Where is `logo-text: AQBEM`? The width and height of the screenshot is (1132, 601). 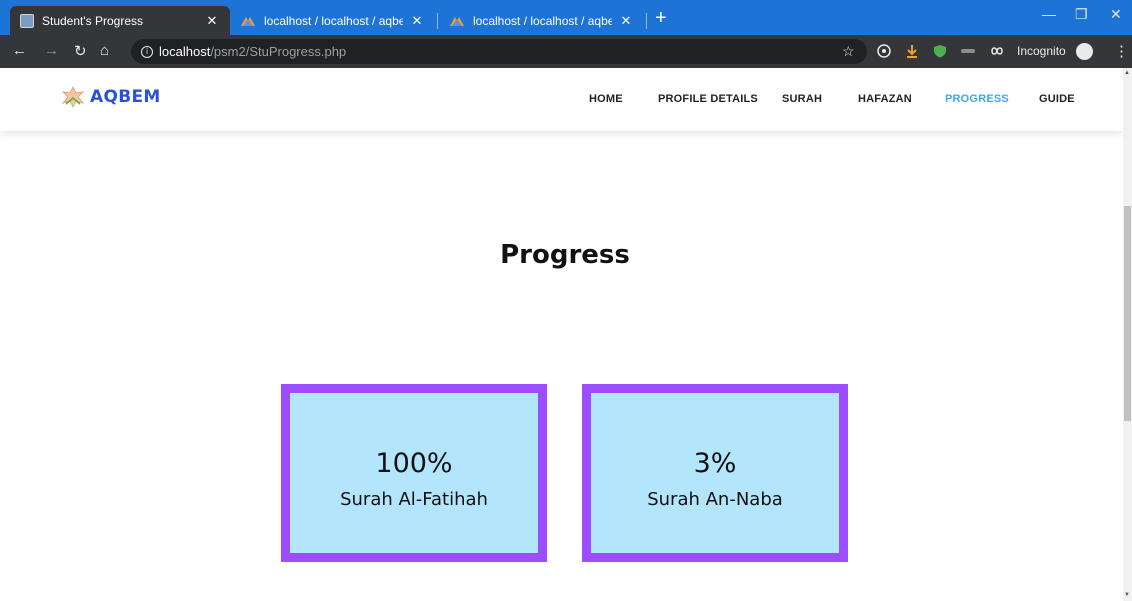
logo-text: AQBEM is located at coordinates (125, 97).